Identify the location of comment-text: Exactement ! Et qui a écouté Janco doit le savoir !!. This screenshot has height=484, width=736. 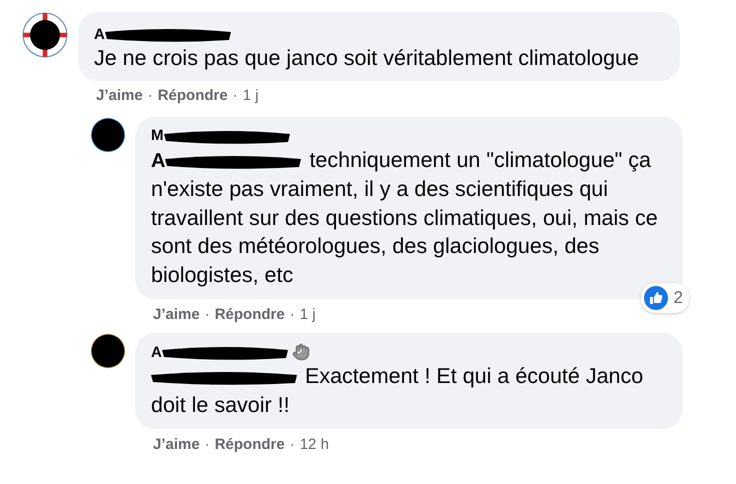
(397, 390).